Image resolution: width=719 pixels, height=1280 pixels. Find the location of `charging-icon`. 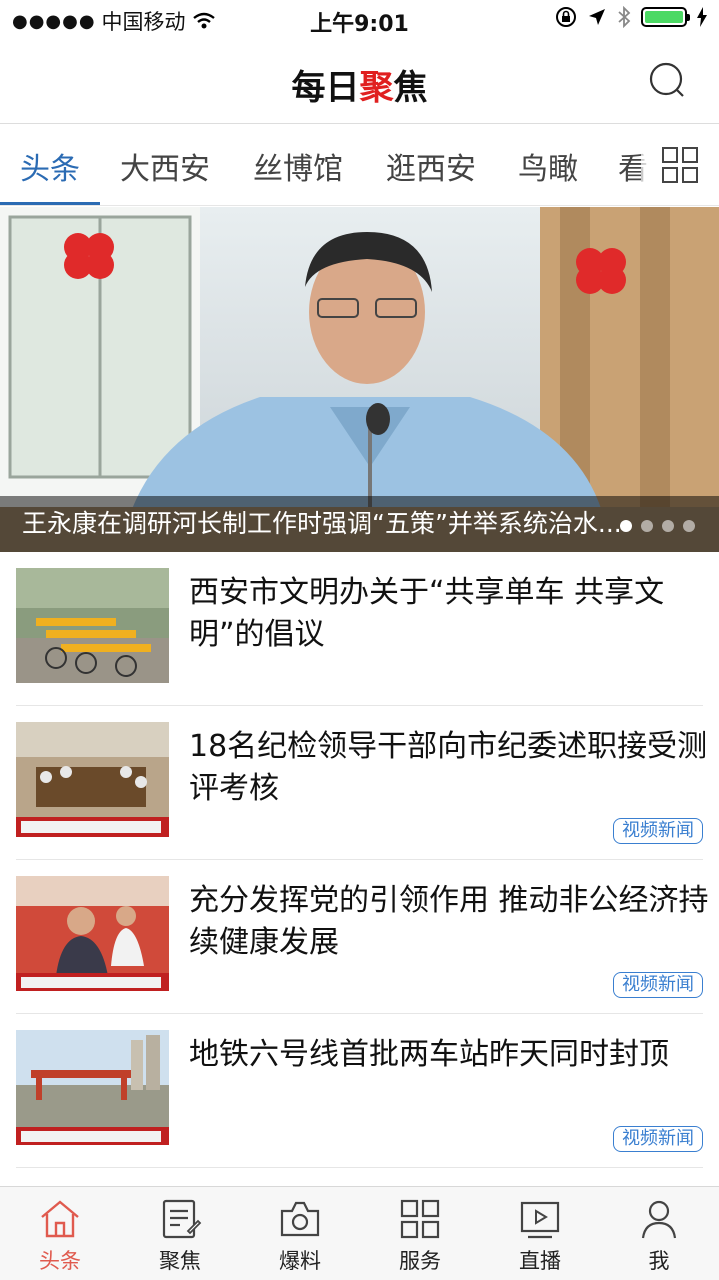

charging-icon is located at coordinates (702, 17).